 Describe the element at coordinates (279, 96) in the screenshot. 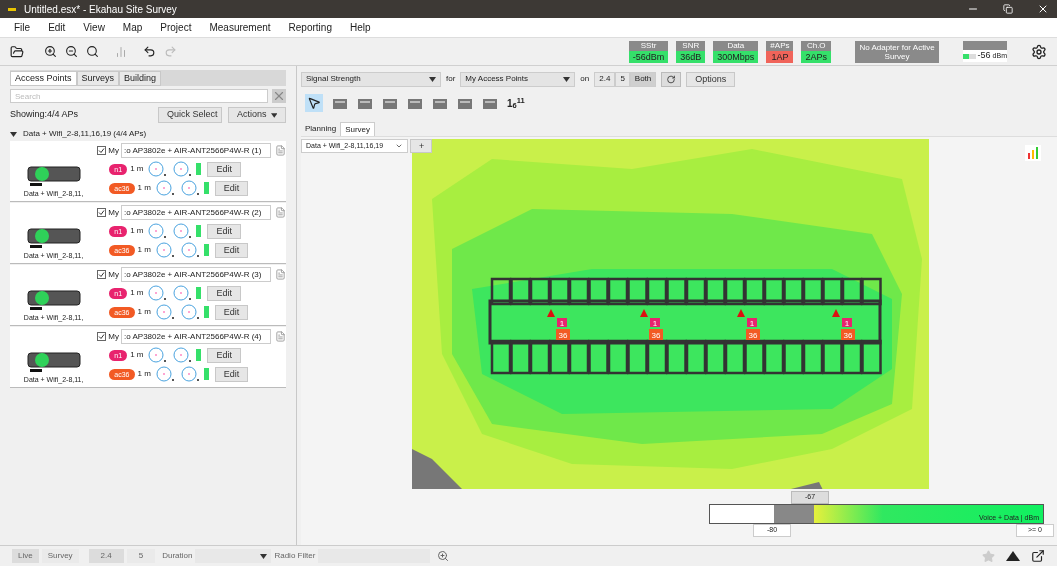

I see `clear-search-icon` at that location.